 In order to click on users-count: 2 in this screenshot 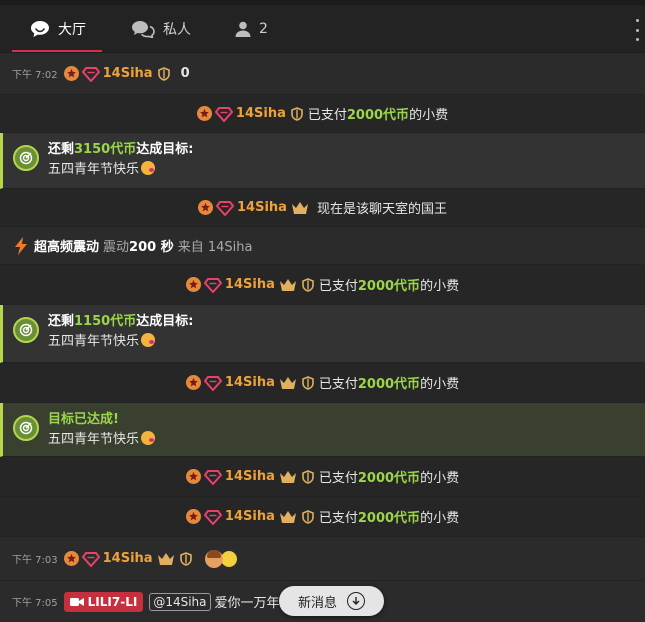, I will do `click(263, 28)`.